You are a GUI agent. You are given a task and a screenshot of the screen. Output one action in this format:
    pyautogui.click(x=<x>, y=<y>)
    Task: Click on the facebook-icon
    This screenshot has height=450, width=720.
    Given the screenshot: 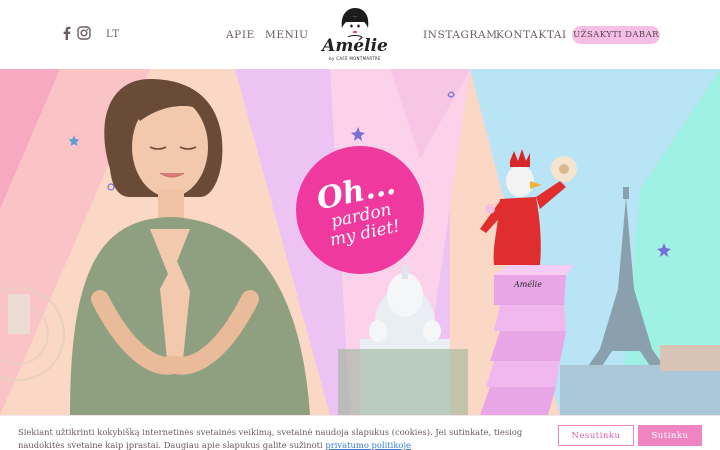 What is the action you would take?
    pyautogui.click(x=66, y=33)
    